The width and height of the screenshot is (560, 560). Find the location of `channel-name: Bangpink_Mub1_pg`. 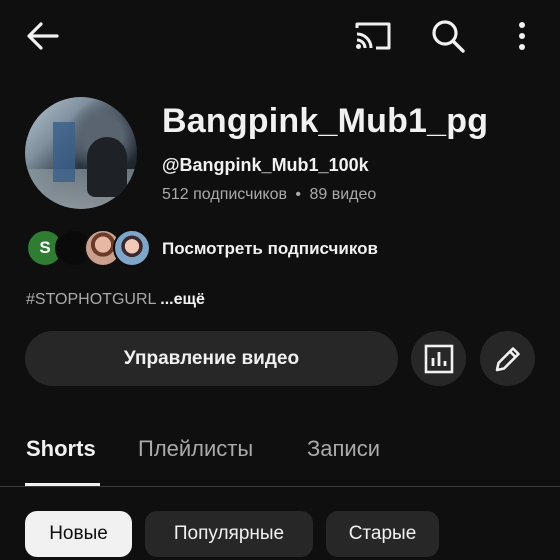

channel-name: Bangpink_Mub1_pg is located at coordinates (325, 121).